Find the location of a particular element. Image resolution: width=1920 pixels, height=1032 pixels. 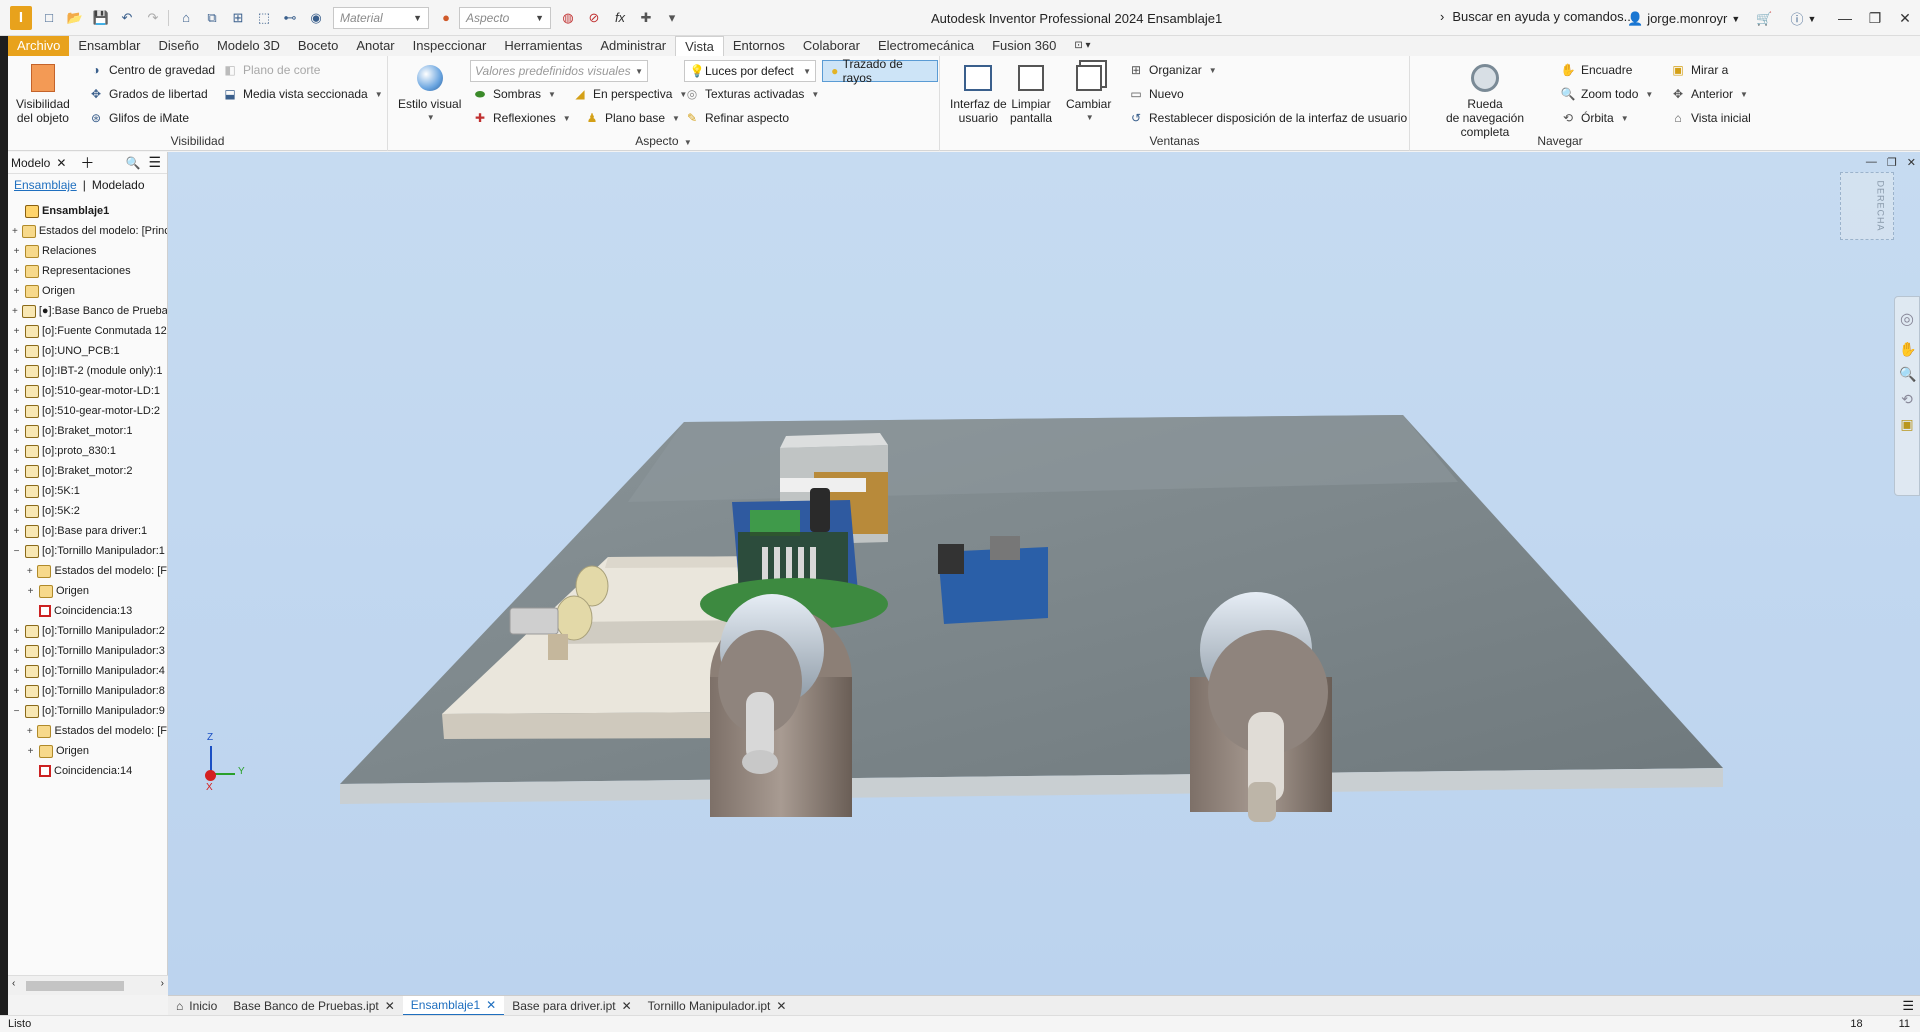

tree-node: + [o]:Braket_motor:1 is located at coordinates (87, 431).